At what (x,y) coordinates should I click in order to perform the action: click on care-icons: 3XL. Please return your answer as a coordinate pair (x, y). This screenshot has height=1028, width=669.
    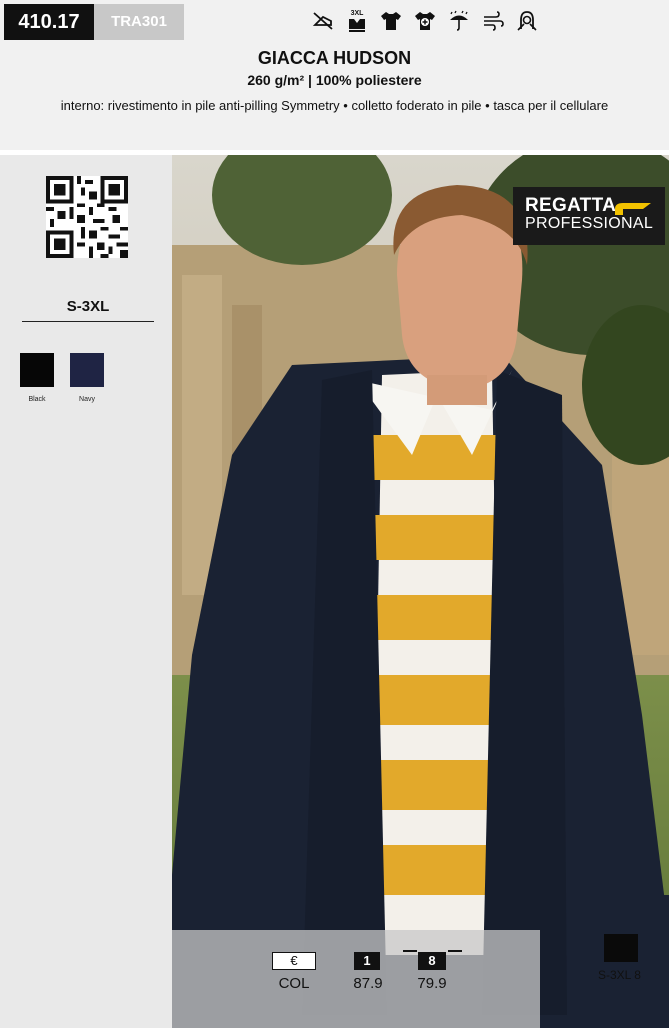
    Looking at the image, I should click on (425, 21).